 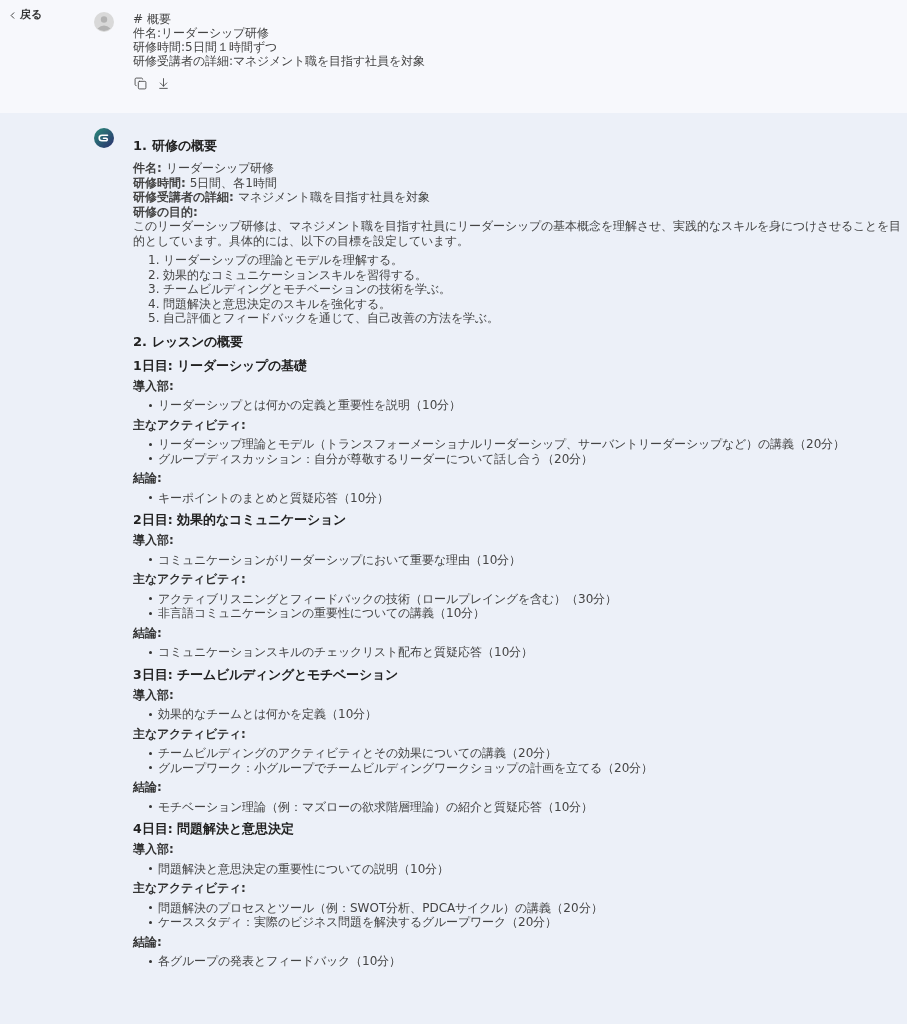 What do you see at coordinates (288, 274) in the screenshot?
I see `objective-item: 2. 効果的なコミュニケーションスキルを習得する。` at bounding box center [288, 274].